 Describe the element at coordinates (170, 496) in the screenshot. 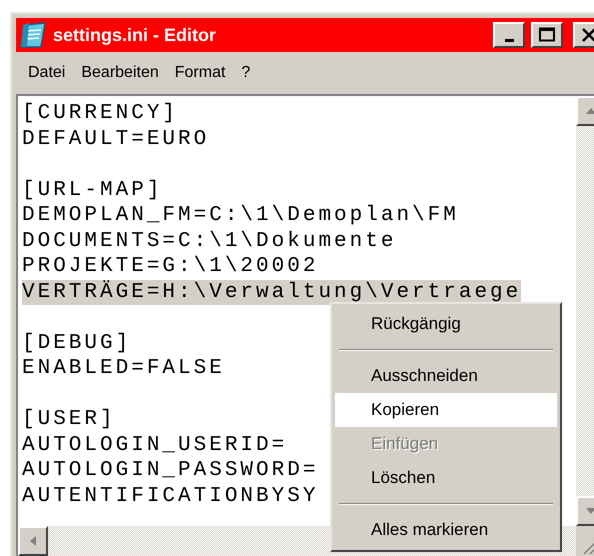

I see `text-line: AUTENTIFICATIONBYSY` at that location.